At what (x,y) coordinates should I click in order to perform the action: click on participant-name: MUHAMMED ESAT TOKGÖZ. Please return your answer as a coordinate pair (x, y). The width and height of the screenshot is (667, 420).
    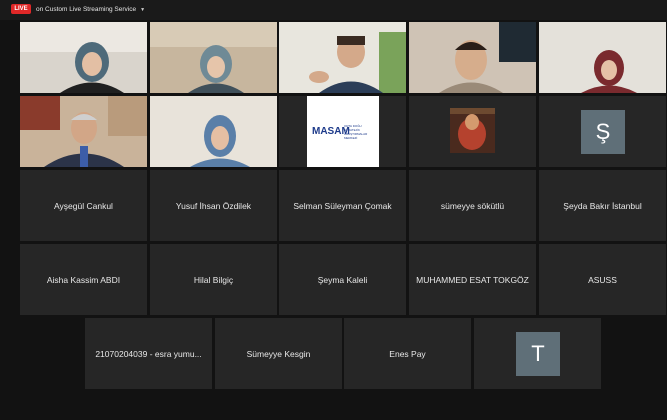
    Looking at the image, I should click on (472, 279).